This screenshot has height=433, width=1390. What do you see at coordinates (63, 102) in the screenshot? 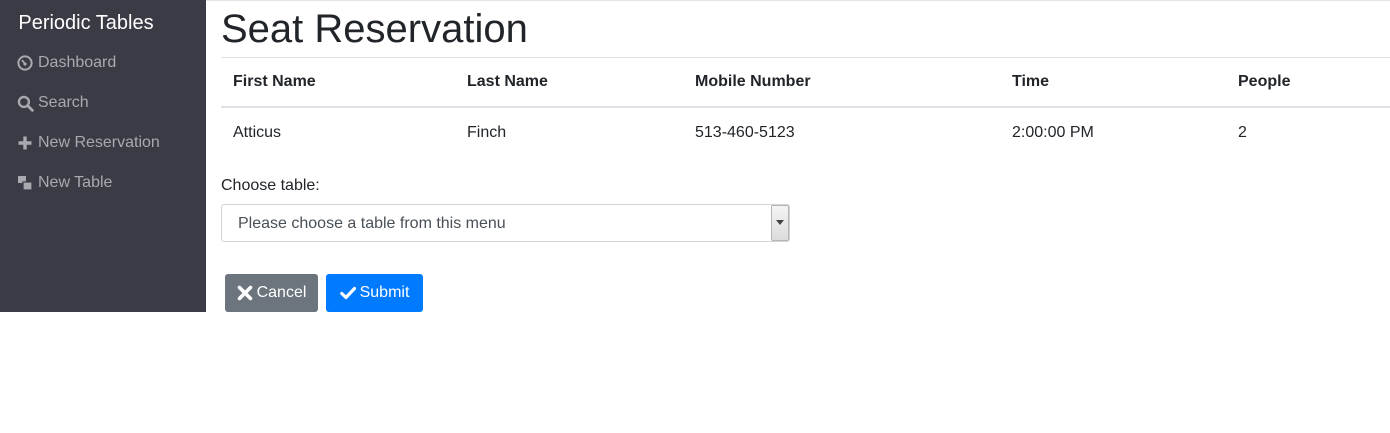
I see `sidebar-item-label: Search` at bounding box center [63, 102].